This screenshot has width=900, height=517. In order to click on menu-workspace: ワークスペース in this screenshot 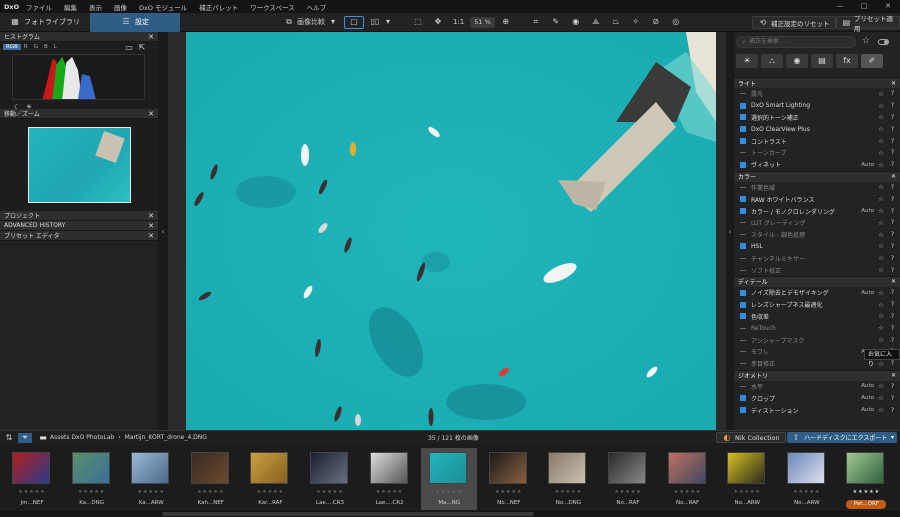, I will do `click(272, 7)`.